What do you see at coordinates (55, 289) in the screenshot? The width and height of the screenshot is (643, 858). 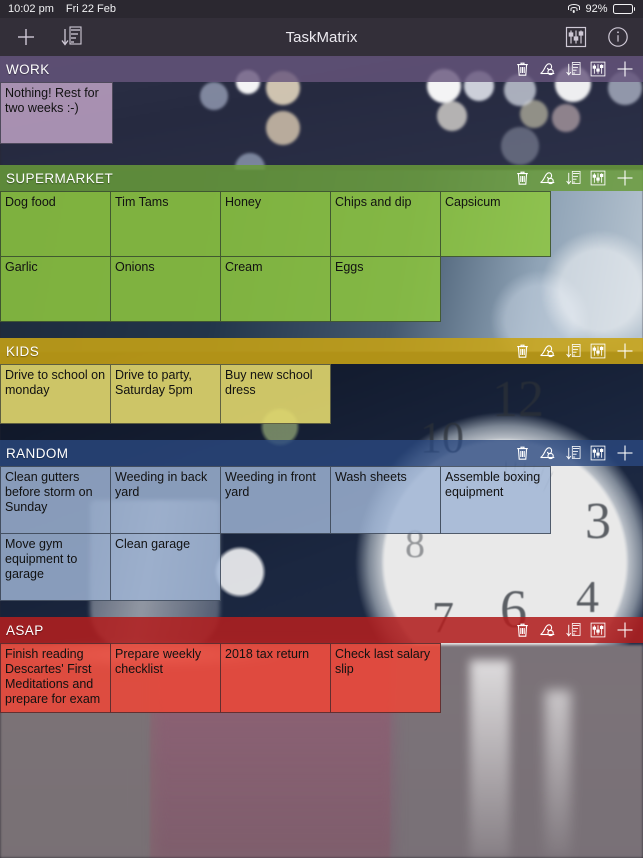 I see `task-card: Garlic` at bounding box center [55, 289].